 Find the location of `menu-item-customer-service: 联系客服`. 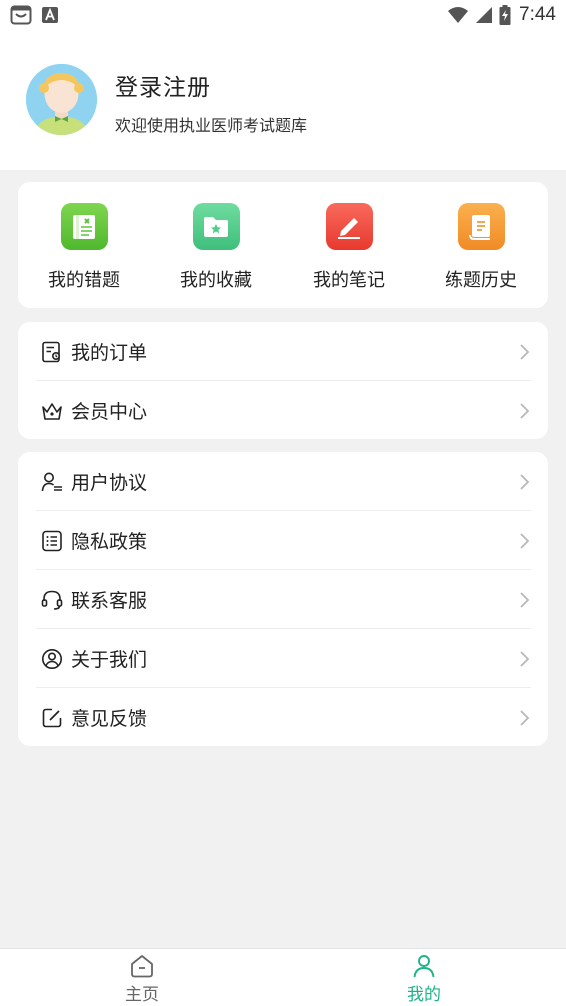

menu-item-customer-service: 联系客服 is located at coordinates (283, 599).